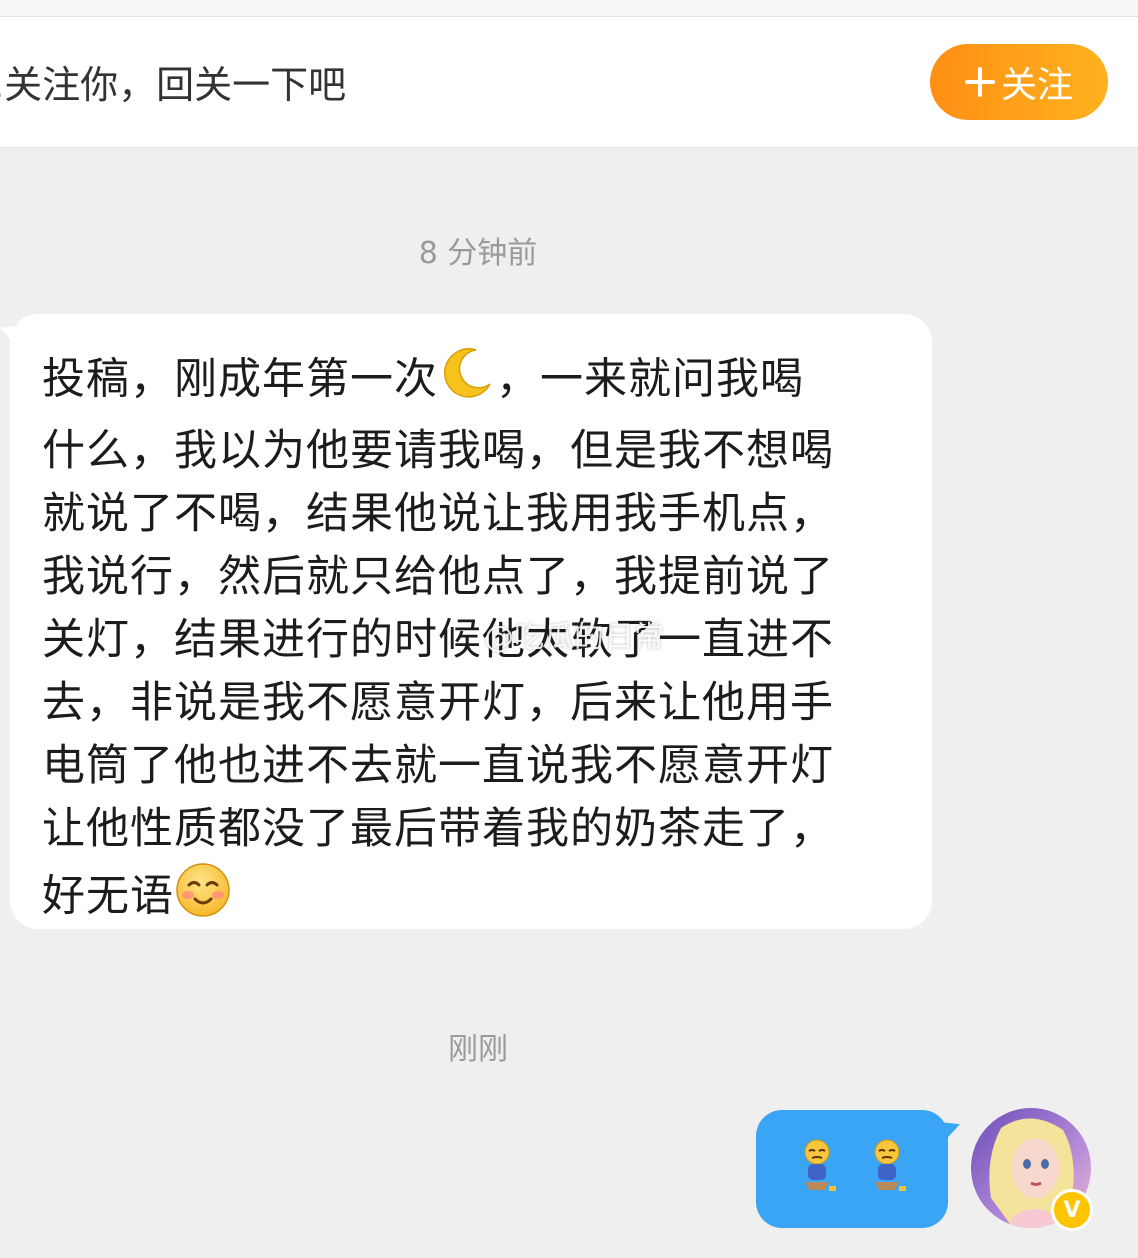  What do you see at coordinates (650, 379) in the screenshot?
I see `message-line-1-rest: ，一来就问我喝` at bounding box center [650, 379].